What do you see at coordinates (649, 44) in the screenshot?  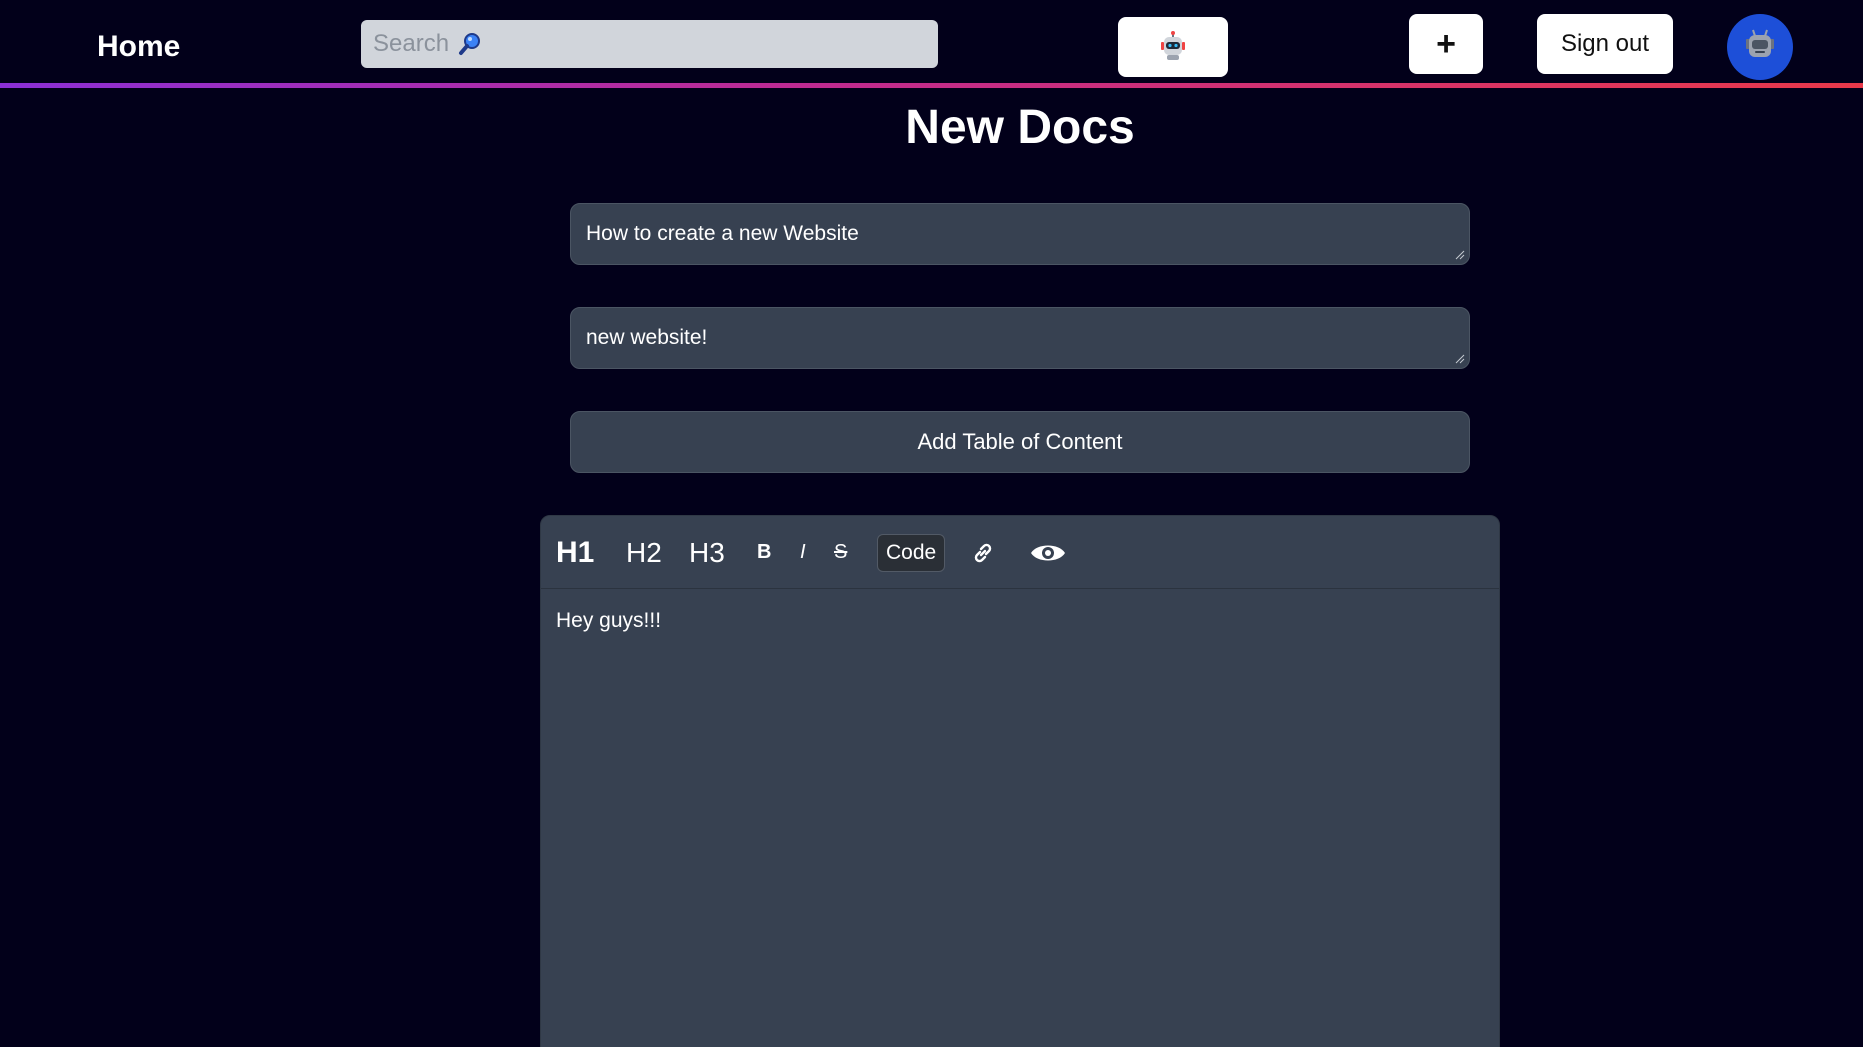 I see `search-bar` at bounding box center [649, 44].